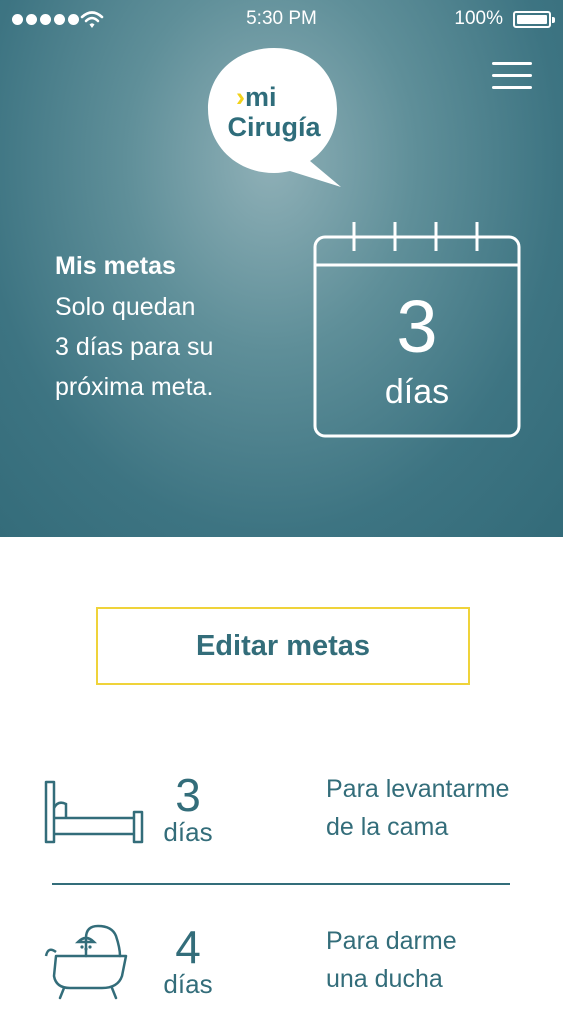 The width and height of the screenshot is (563, 1032). I want to click on goal-row: 4 días Para darme una ducha, so click(281, 977).